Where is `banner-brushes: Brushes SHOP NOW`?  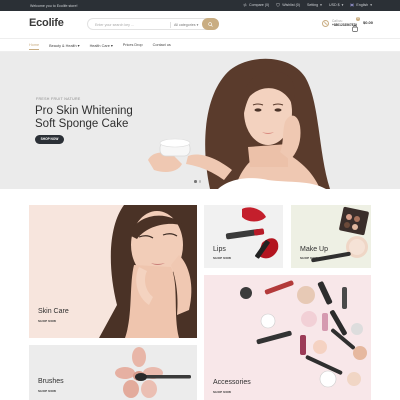 banner-brushes: Brushes SHOP NOW is located at coordinates (113, 372).